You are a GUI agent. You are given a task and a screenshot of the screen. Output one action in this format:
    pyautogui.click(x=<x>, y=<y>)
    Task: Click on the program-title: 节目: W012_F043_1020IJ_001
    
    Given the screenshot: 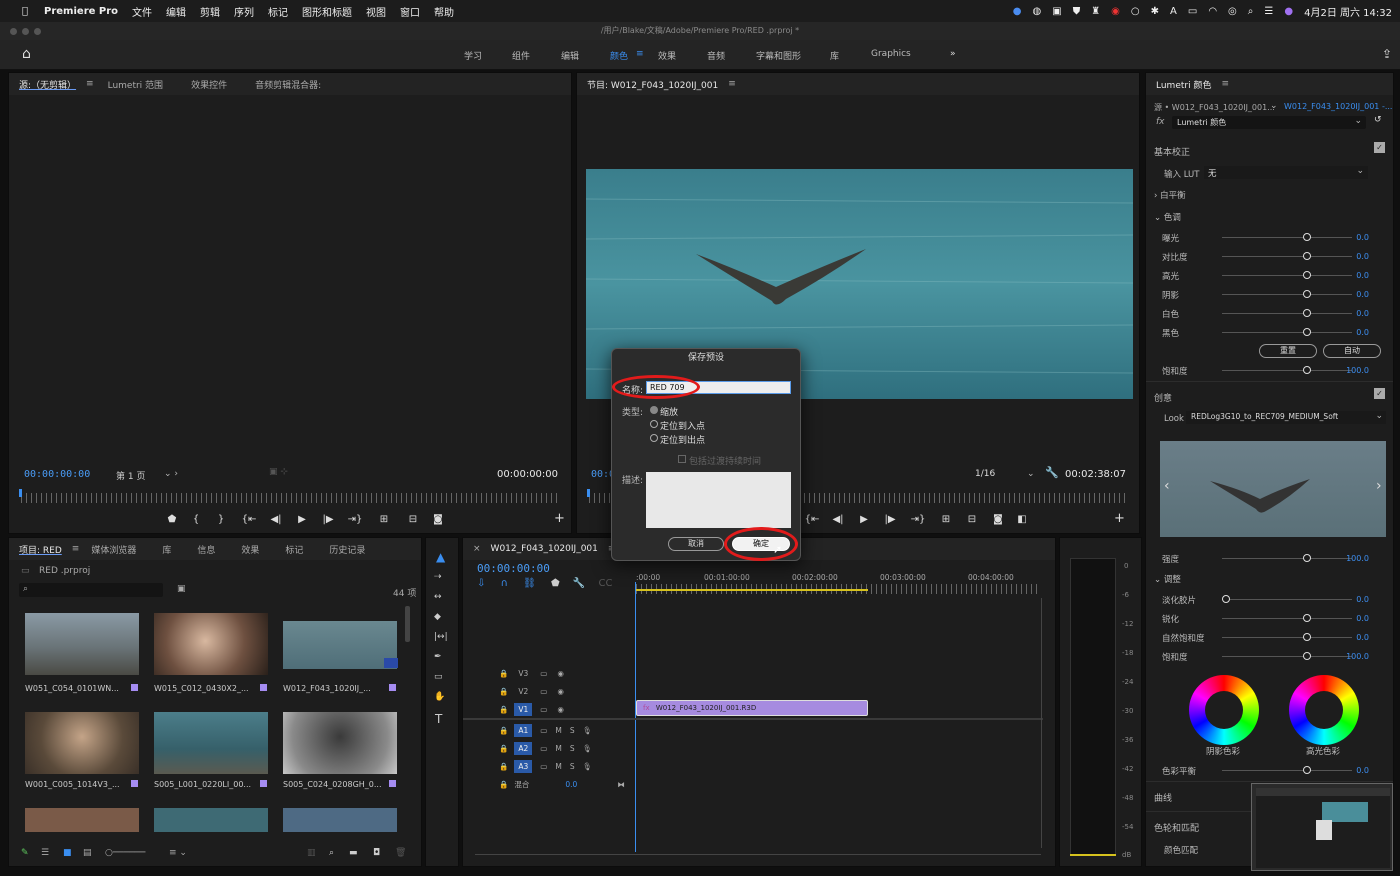 What is the action you would take?
    pyautogui.click(x=652, y=84)
    